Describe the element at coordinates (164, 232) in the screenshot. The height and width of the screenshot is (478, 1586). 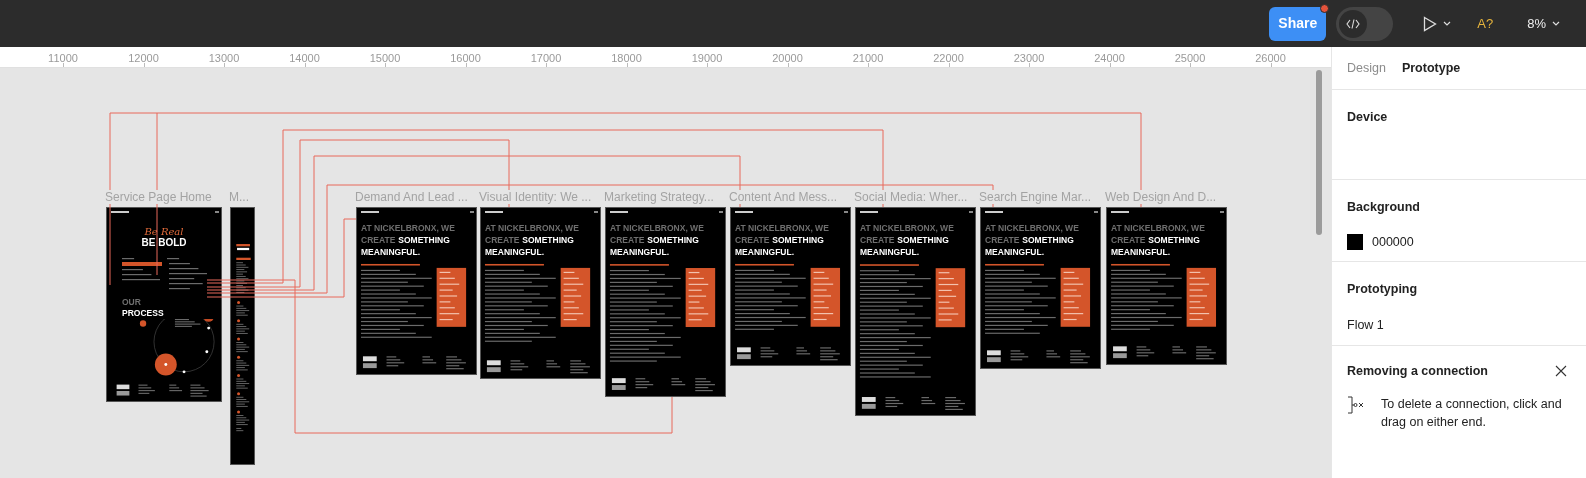
I see `script-text: Be Real` at that location.